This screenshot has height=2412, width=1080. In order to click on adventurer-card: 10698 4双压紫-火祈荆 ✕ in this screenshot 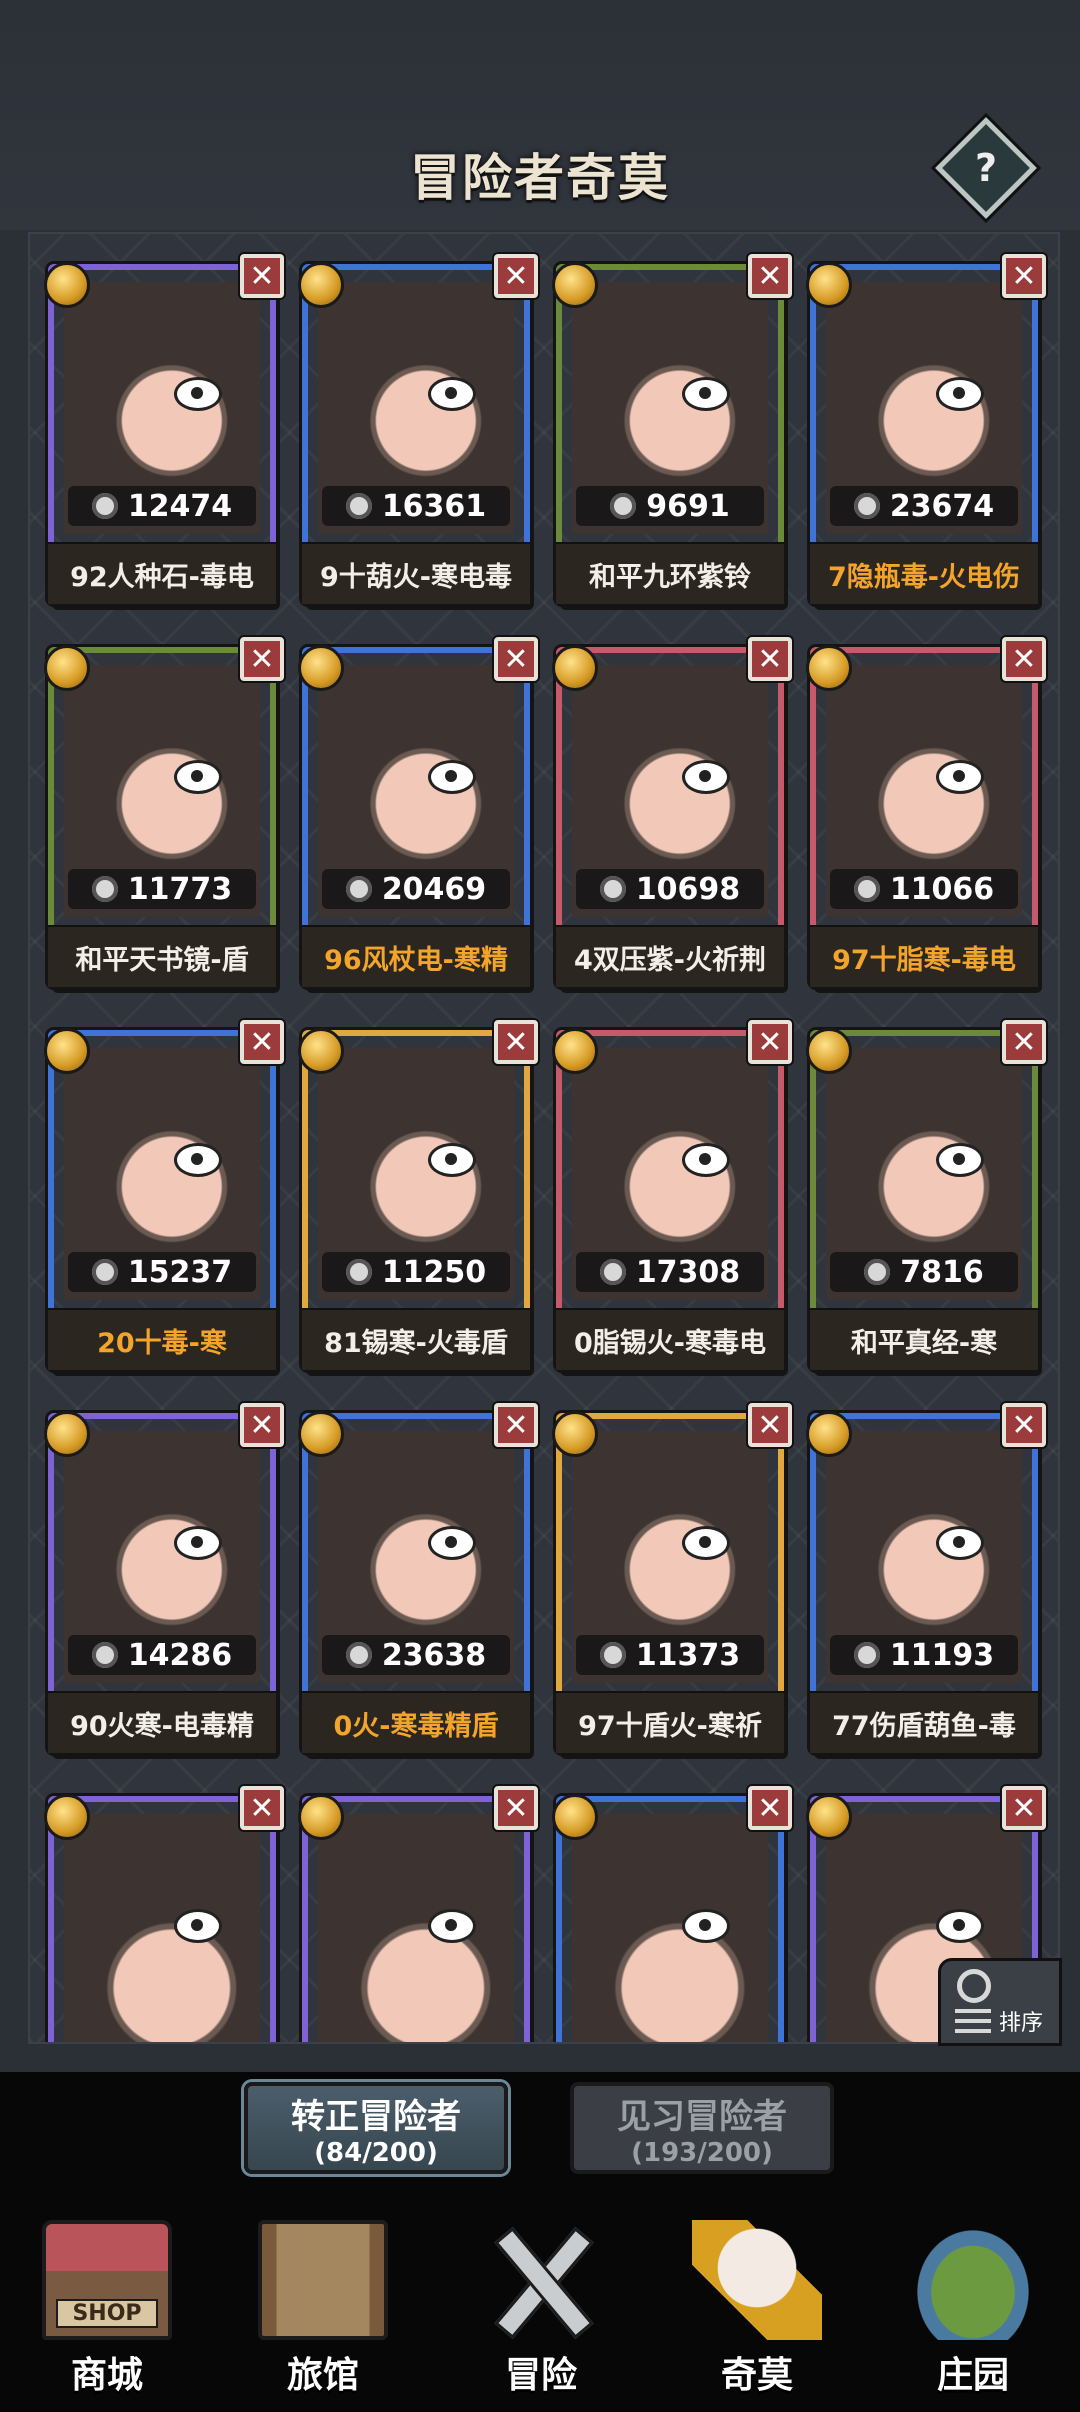, I will do `click(672, 812)`.